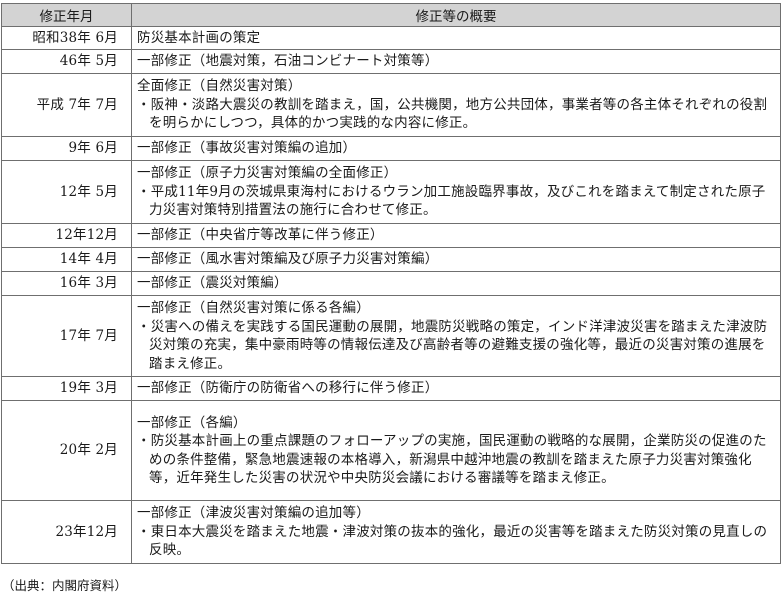 The image size is (782, 594). I want to click on revision-date: 9年 6月, so click(66, 148).